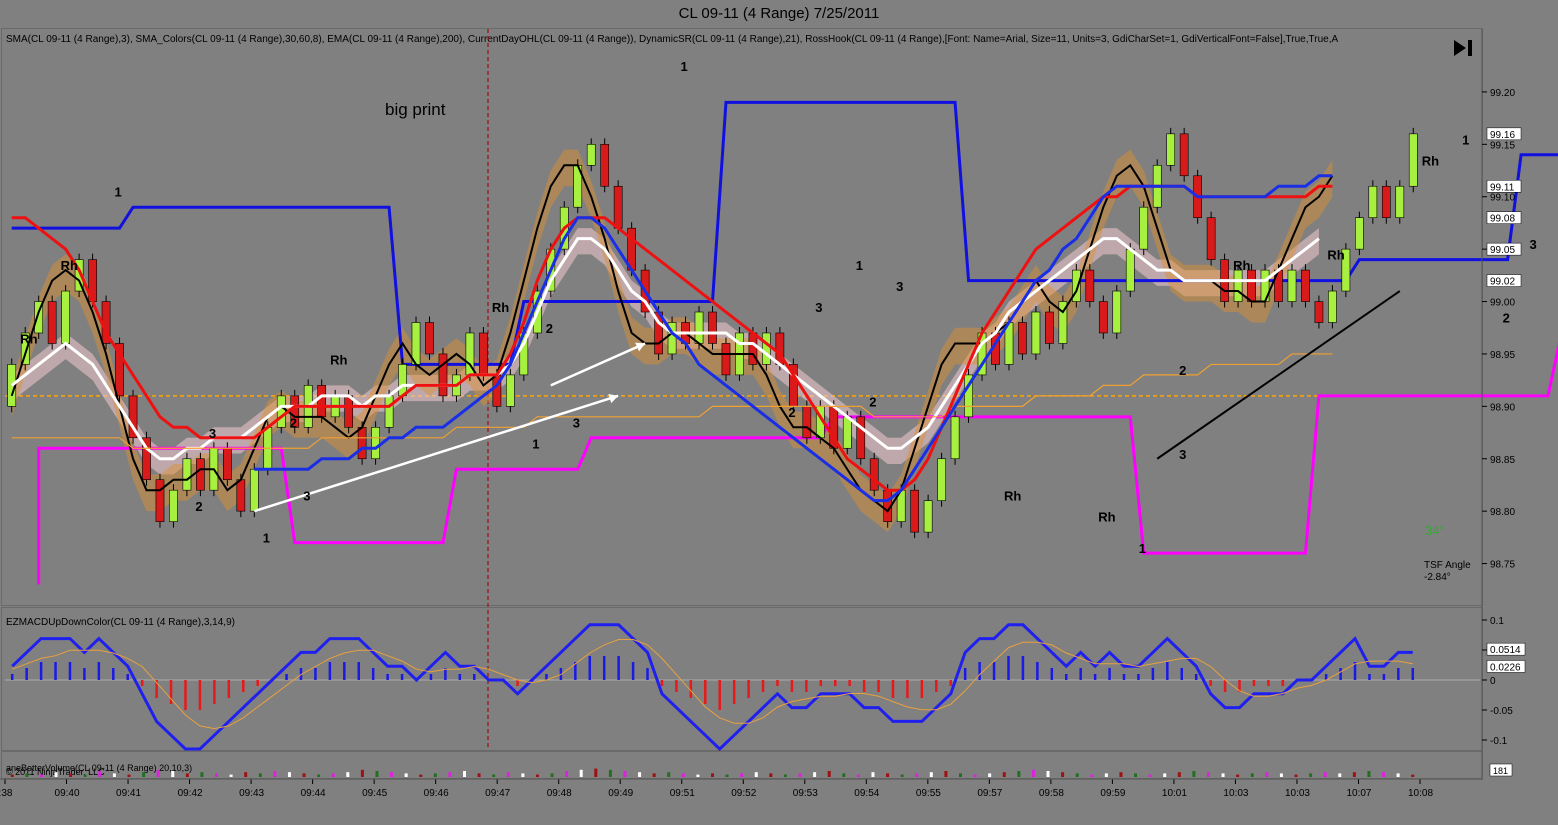 This screenshot has height=825, width=1558. Describe the element at coordinates (1112, 793) in the screenshot. I see `x-tick-label: 09:59` at that location.